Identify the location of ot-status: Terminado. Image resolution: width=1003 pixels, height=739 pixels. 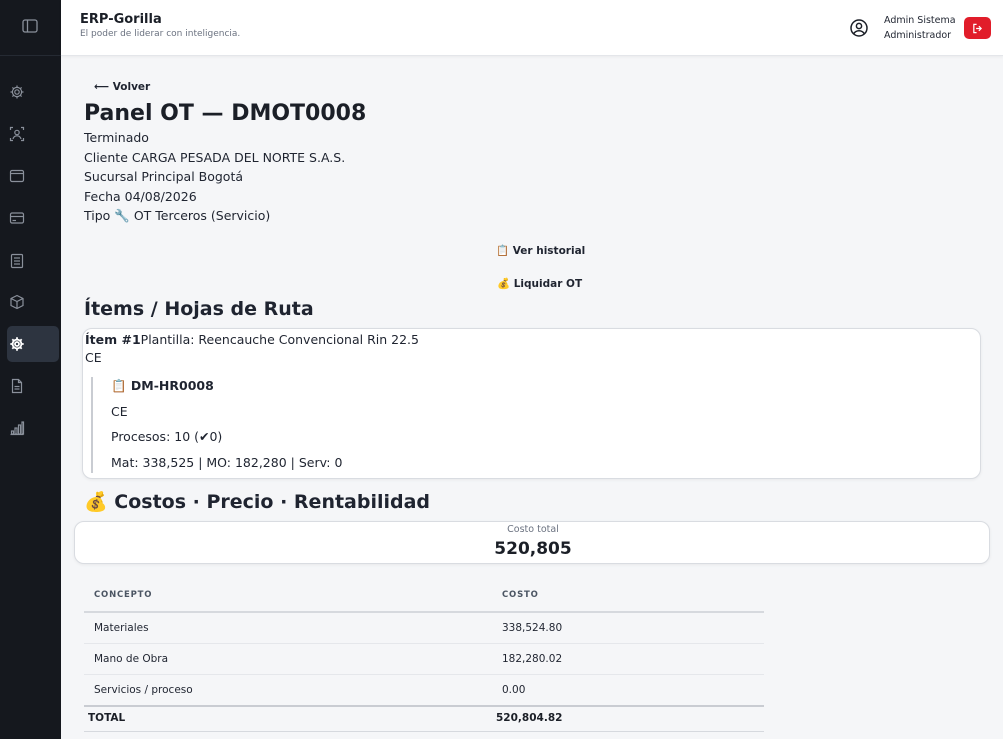
(116, 137).